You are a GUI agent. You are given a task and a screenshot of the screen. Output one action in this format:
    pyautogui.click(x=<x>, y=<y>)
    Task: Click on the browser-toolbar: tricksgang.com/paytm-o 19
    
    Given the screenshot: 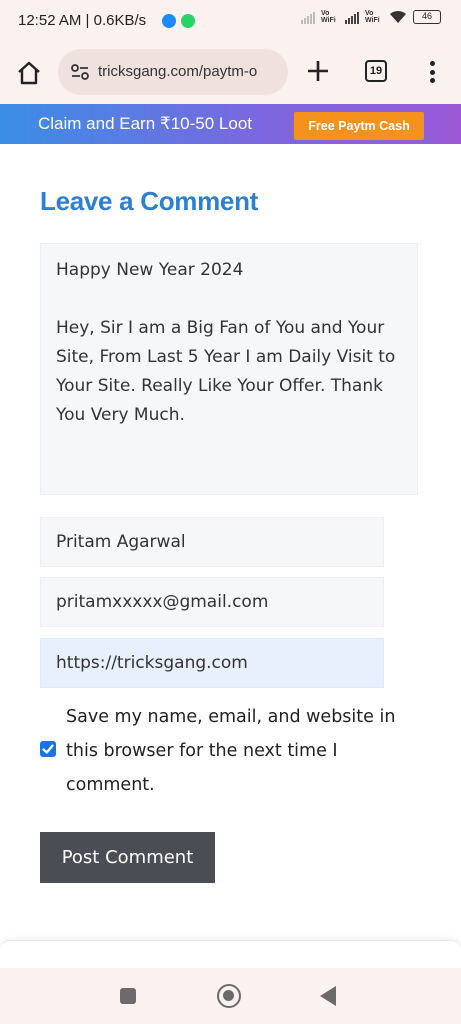 What is the action you would take?
    pyautogui.click(x=230, y=74)
    